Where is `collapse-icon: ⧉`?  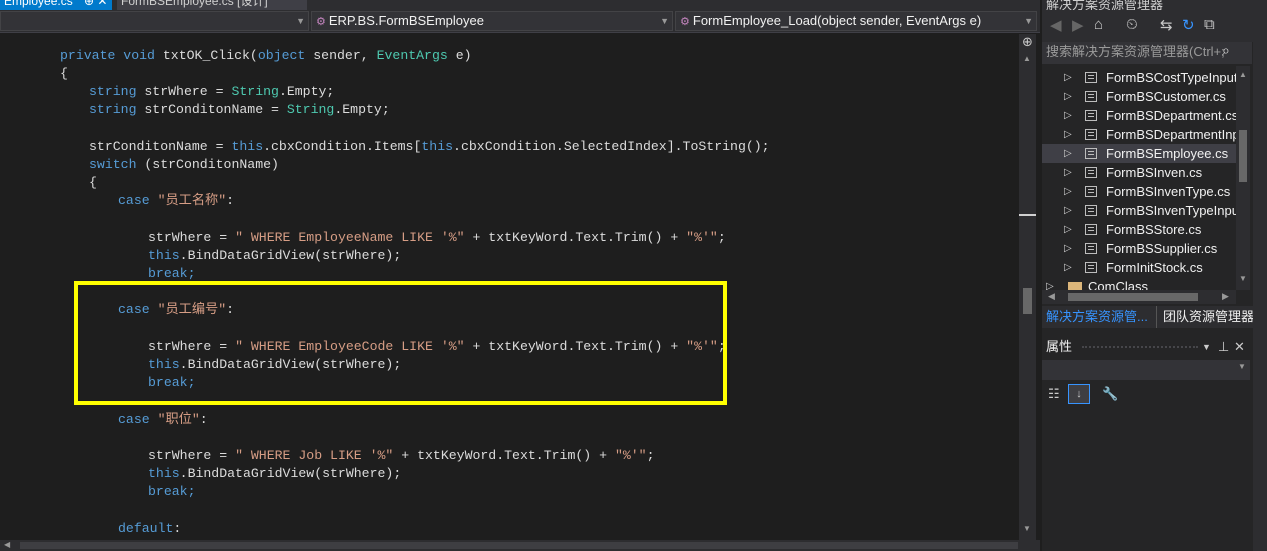 collapse-icon: ⧉ is located at coordinates (1209, 24).